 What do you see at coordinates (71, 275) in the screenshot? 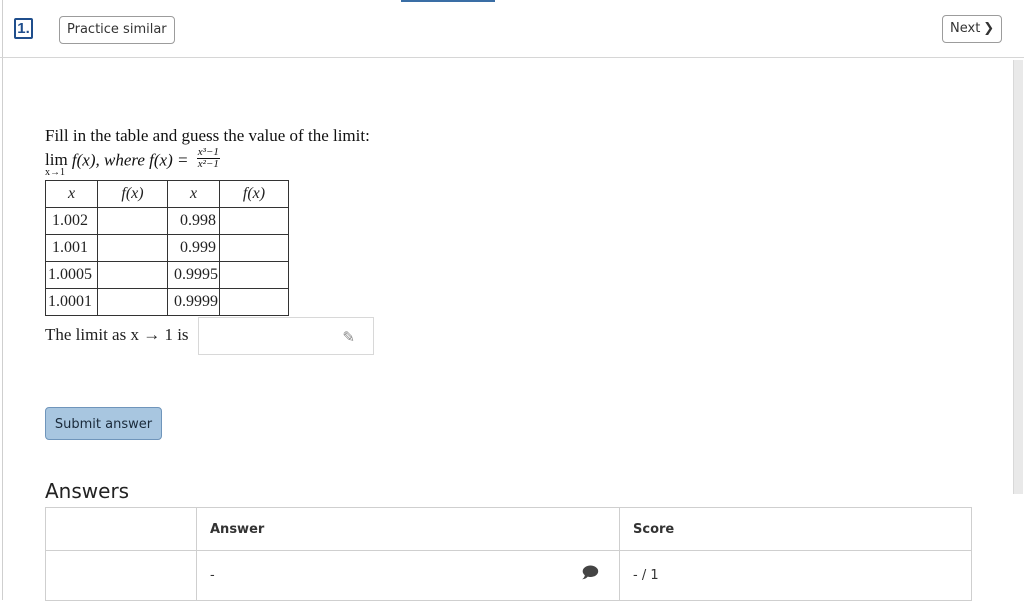
I see `x-value-cell: 1.0005` at bounding box center [71, 275].